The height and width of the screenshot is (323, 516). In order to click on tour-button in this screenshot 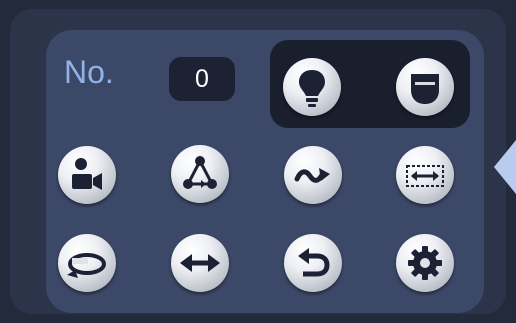, I will do `click(200, 174)`.